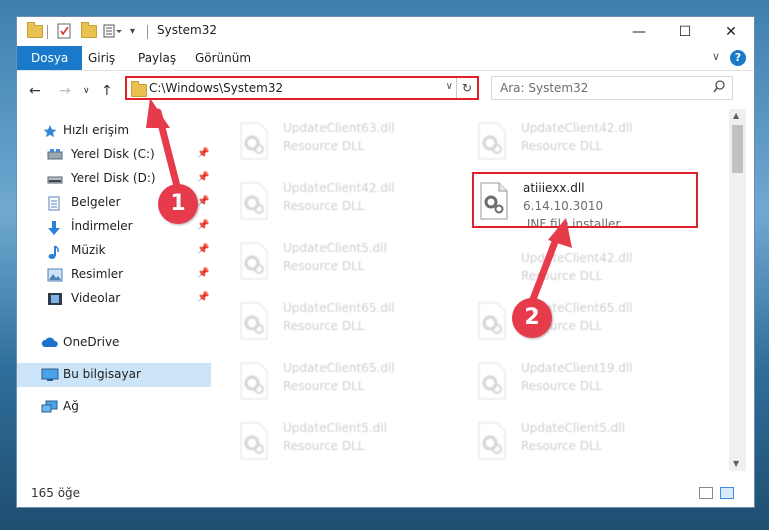  What do you see at coordinates (550, 262) in the screenshot?
I see `arrow-to-target-file` at bounding box center [550, 262].